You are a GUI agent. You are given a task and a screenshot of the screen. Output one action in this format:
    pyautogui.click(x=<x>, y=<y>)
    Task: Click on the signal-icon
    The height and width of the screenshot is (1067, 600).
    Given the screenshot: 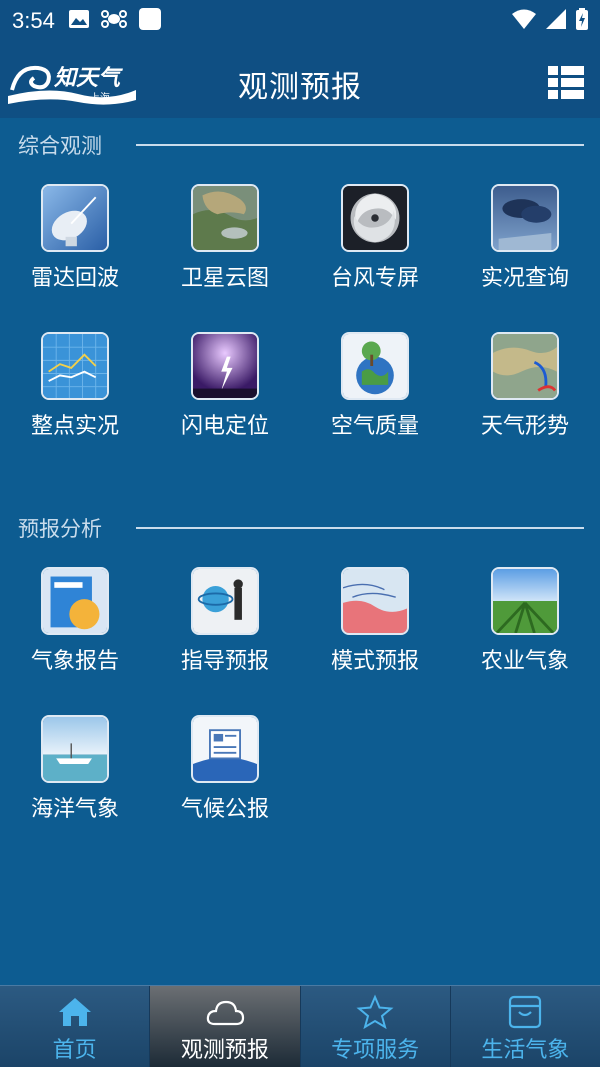 What is the action you would take?
    pyautogui.click(x=556, y=21)
    